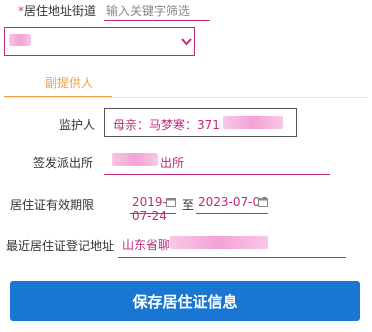  What do you see at coordinates (148, 11) in the screenshot?
I see `street-search-placeholder: 输入关键字筛选` at bounding box center [148, 11].